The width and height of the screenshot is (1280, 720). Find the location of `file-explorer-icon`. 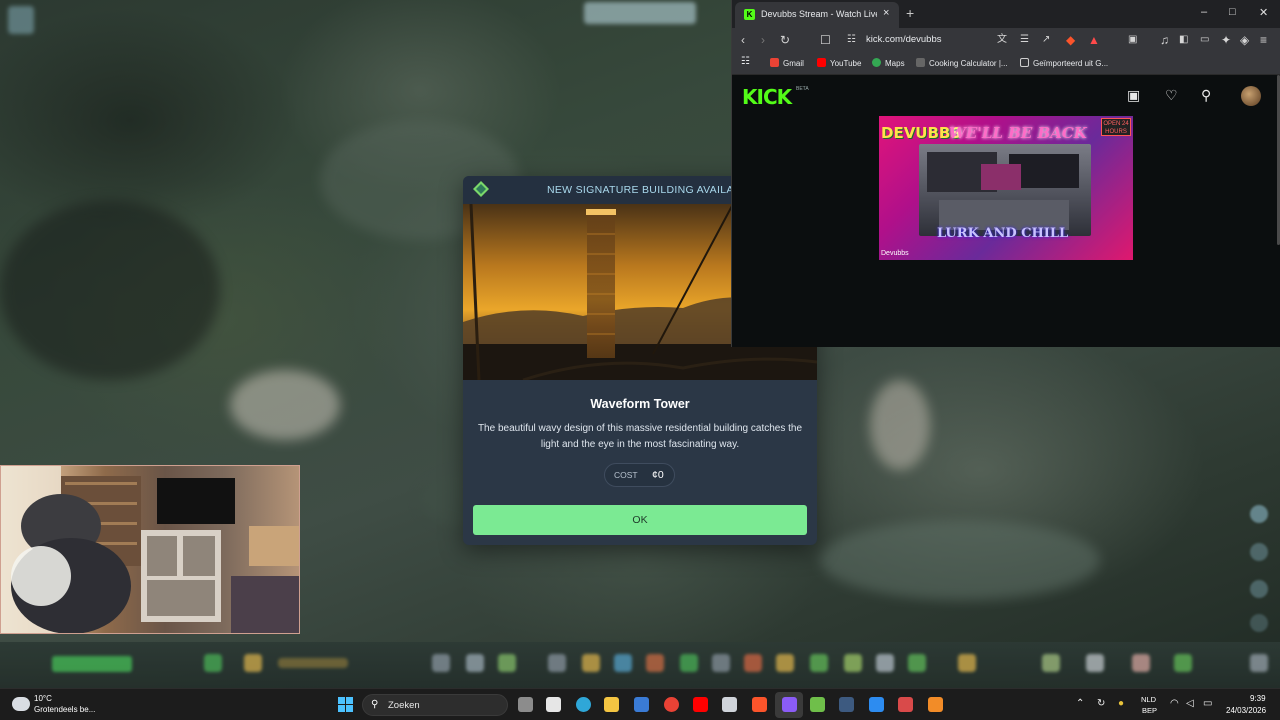

file-explorer-icon is located at coordinates (611, 704).